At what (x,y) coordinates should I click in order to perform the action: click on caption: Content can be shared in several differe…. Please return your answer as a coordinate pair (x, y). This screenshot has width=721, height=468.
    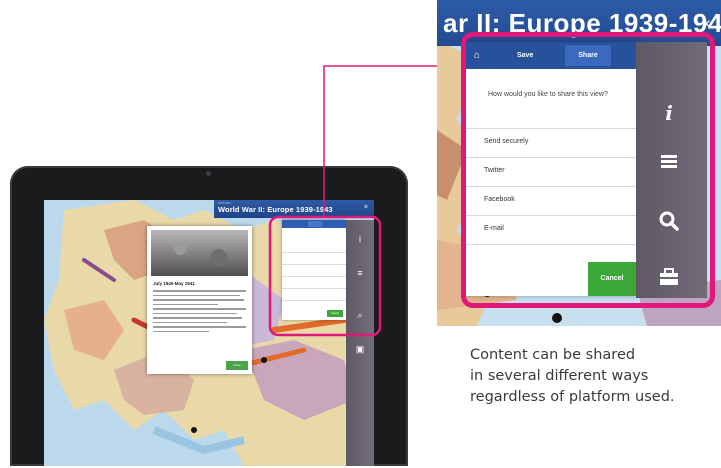
    Looking at the image, I should click on (595, 376).